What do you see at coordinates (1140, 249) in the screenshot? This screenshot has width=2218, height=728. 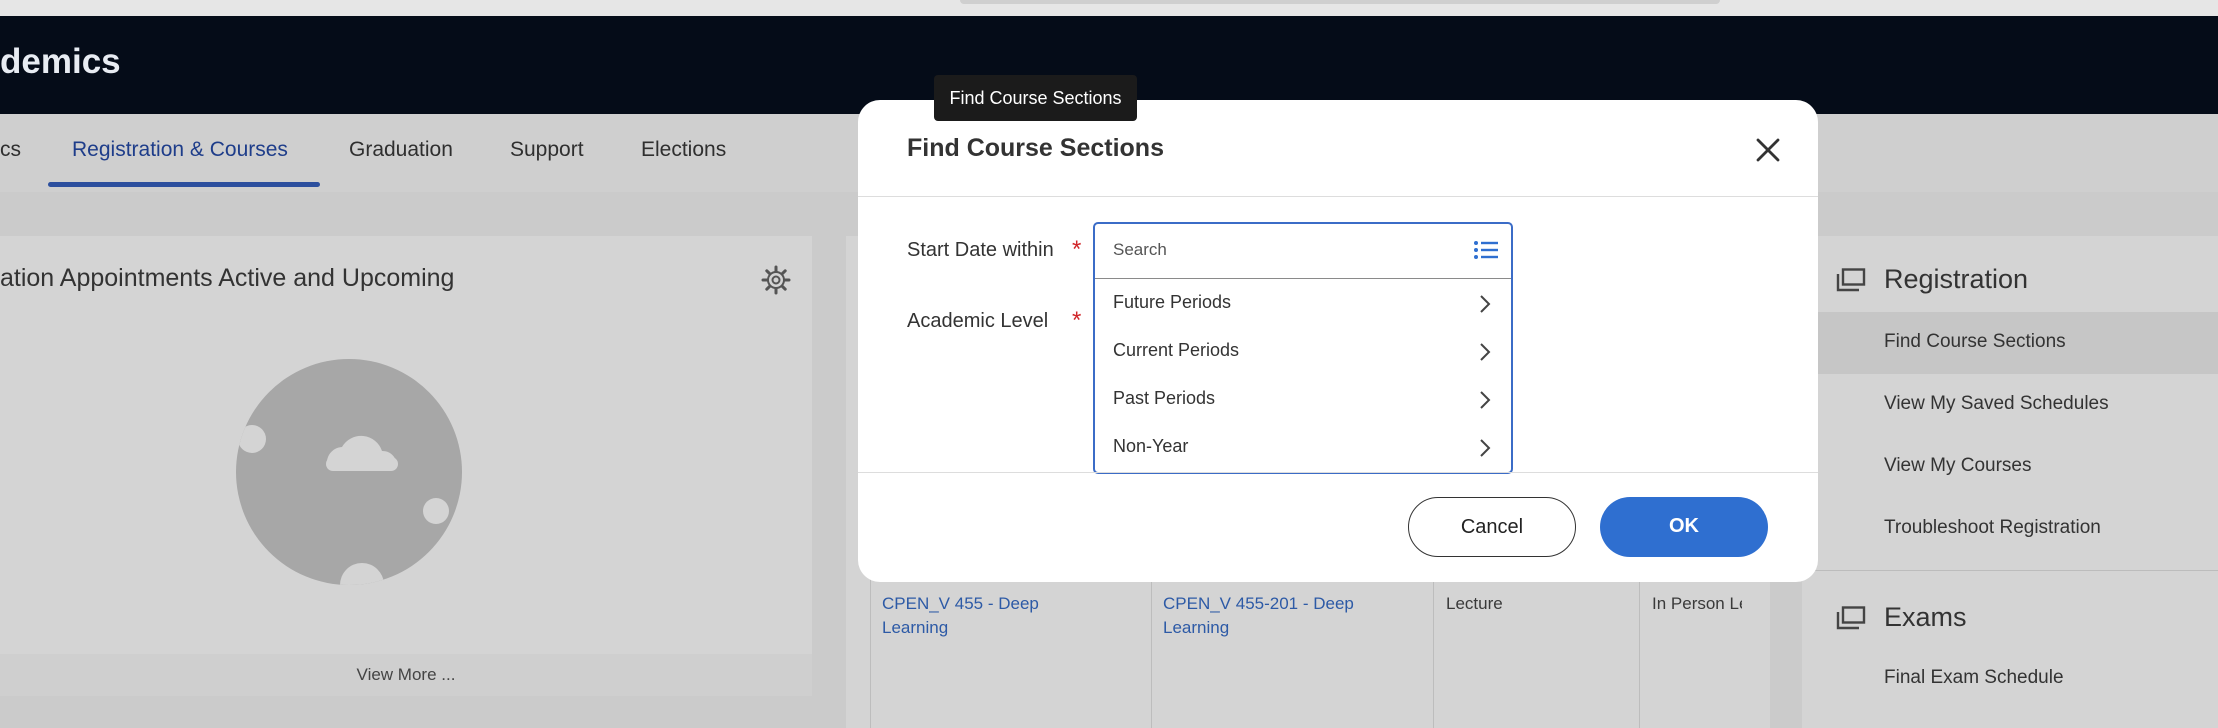 I see `search-placeholder: Search` at bounding box center [1140, 249].